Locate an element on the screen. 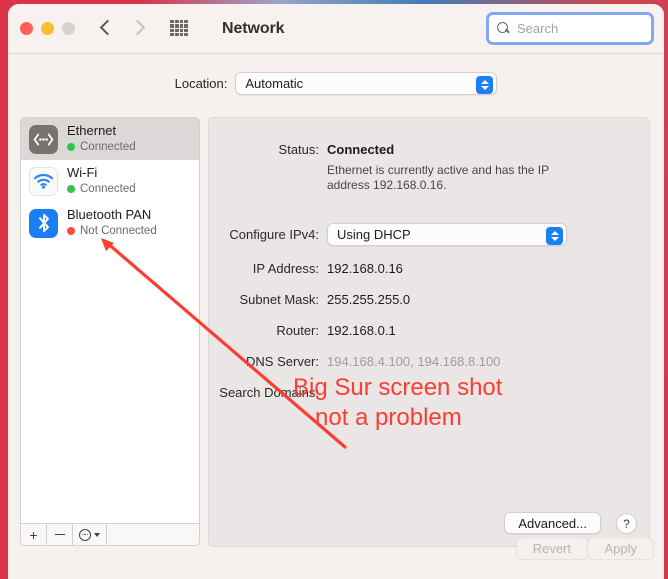 Image resolution: width=668 pixels, height=579 pixels. sidebar-item-status: Not Connected is located at coordinates (112, 231).